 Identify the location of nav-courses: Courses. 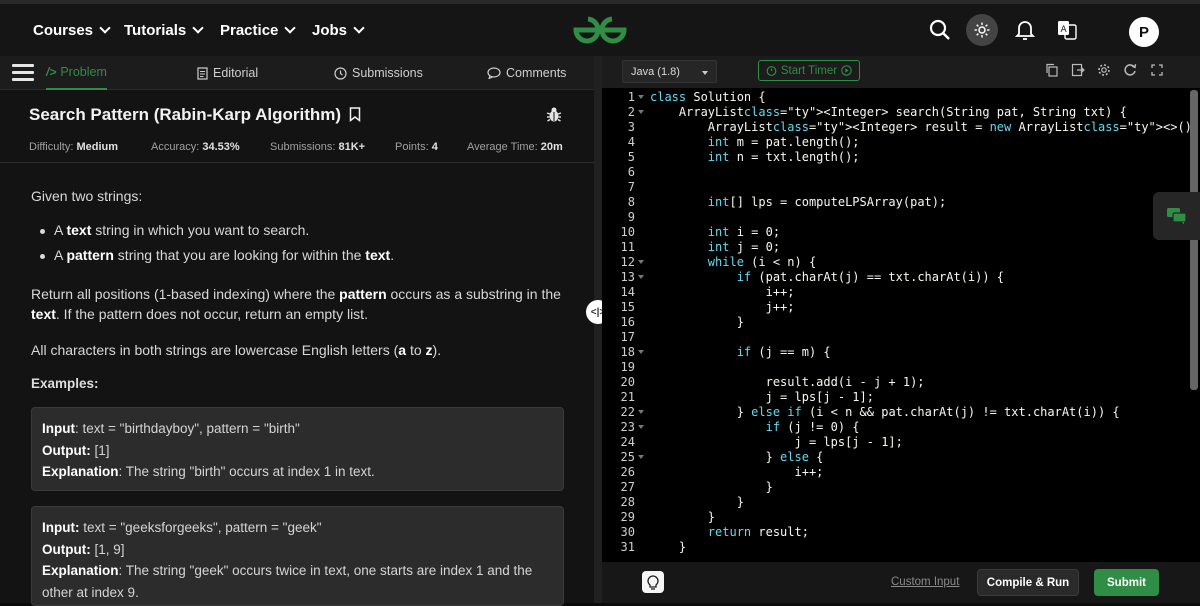
(72, 30).